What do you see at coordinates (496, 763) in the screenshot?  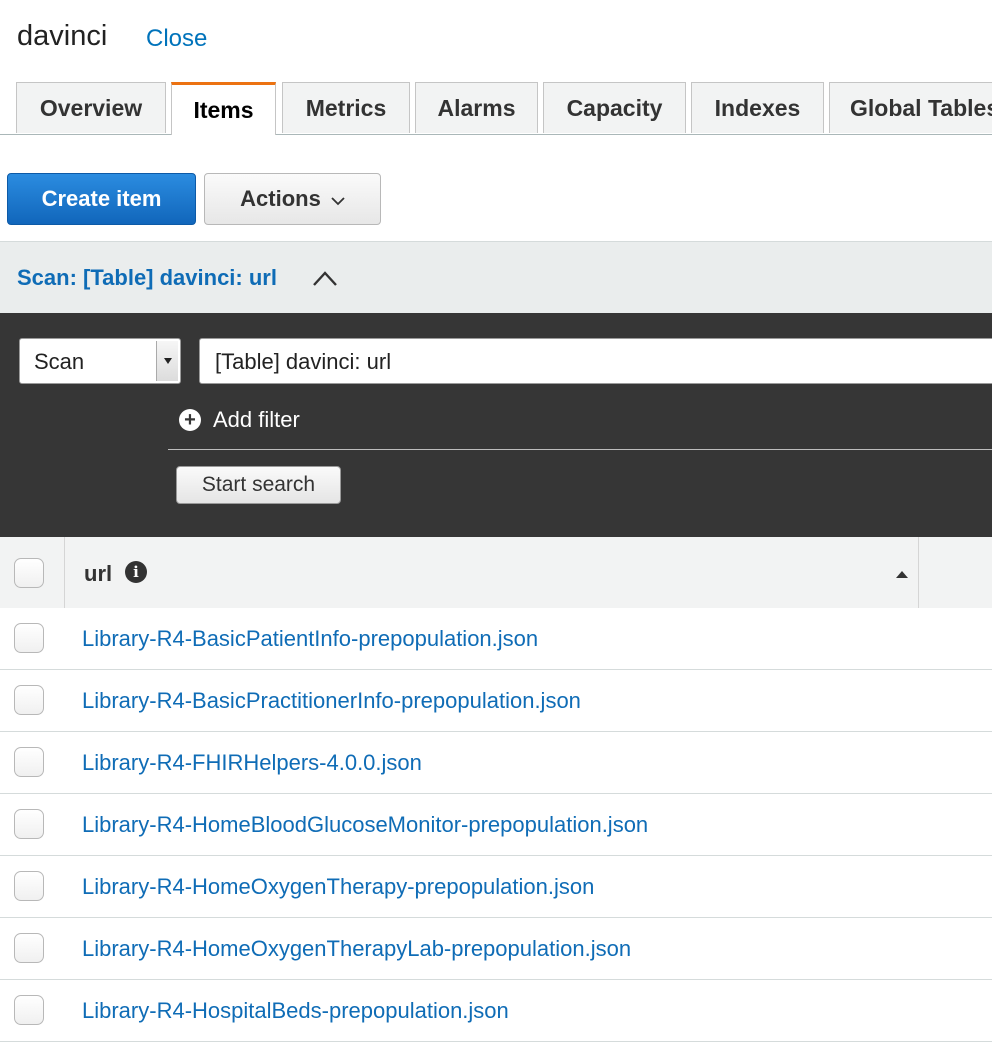 I see `table-row: Library-R4-FHIRHelpers-4.0.0.json` at bounding box center [496, 763].